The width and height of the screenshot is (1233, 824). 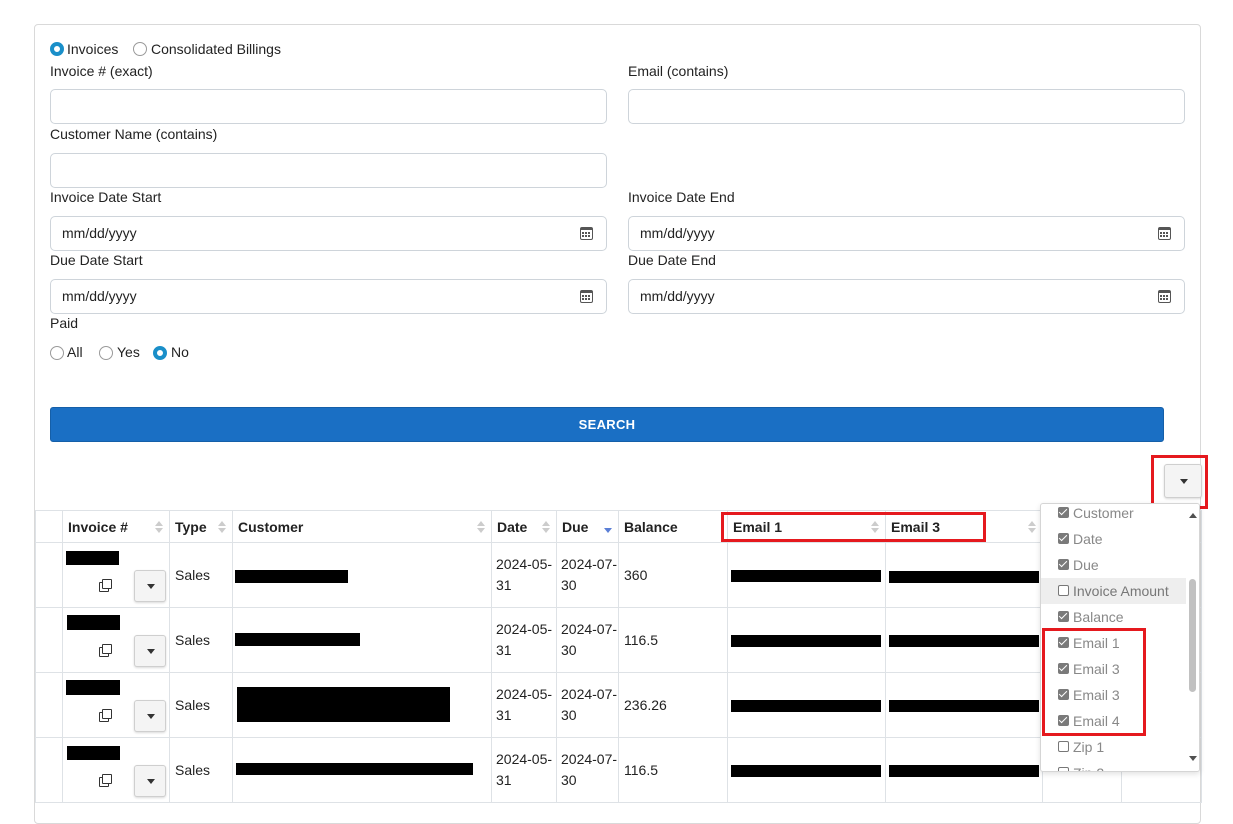 I want to click on col-header-balance: Balance, so click(x=673, y=526).